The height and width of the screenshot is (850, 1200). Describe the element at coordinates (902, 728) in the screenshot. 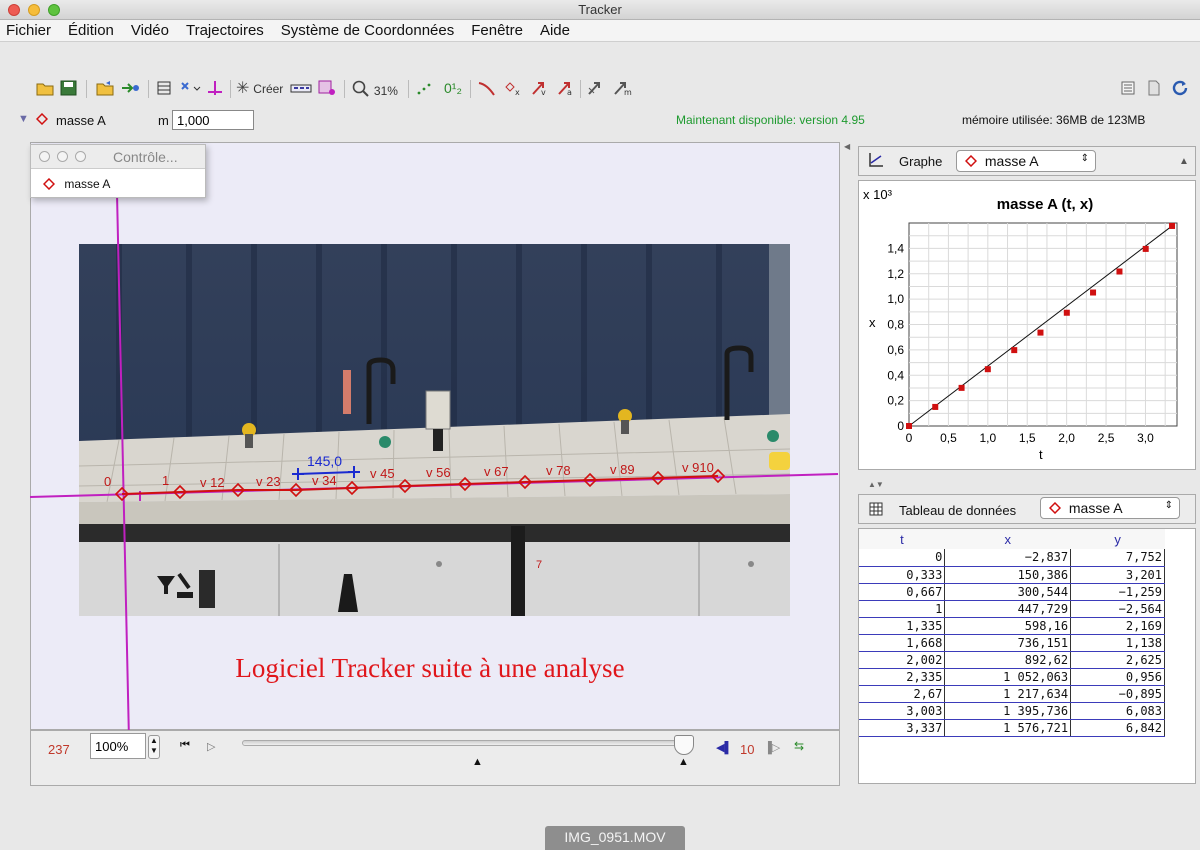

I see `table-cell: 3,337` at that location.